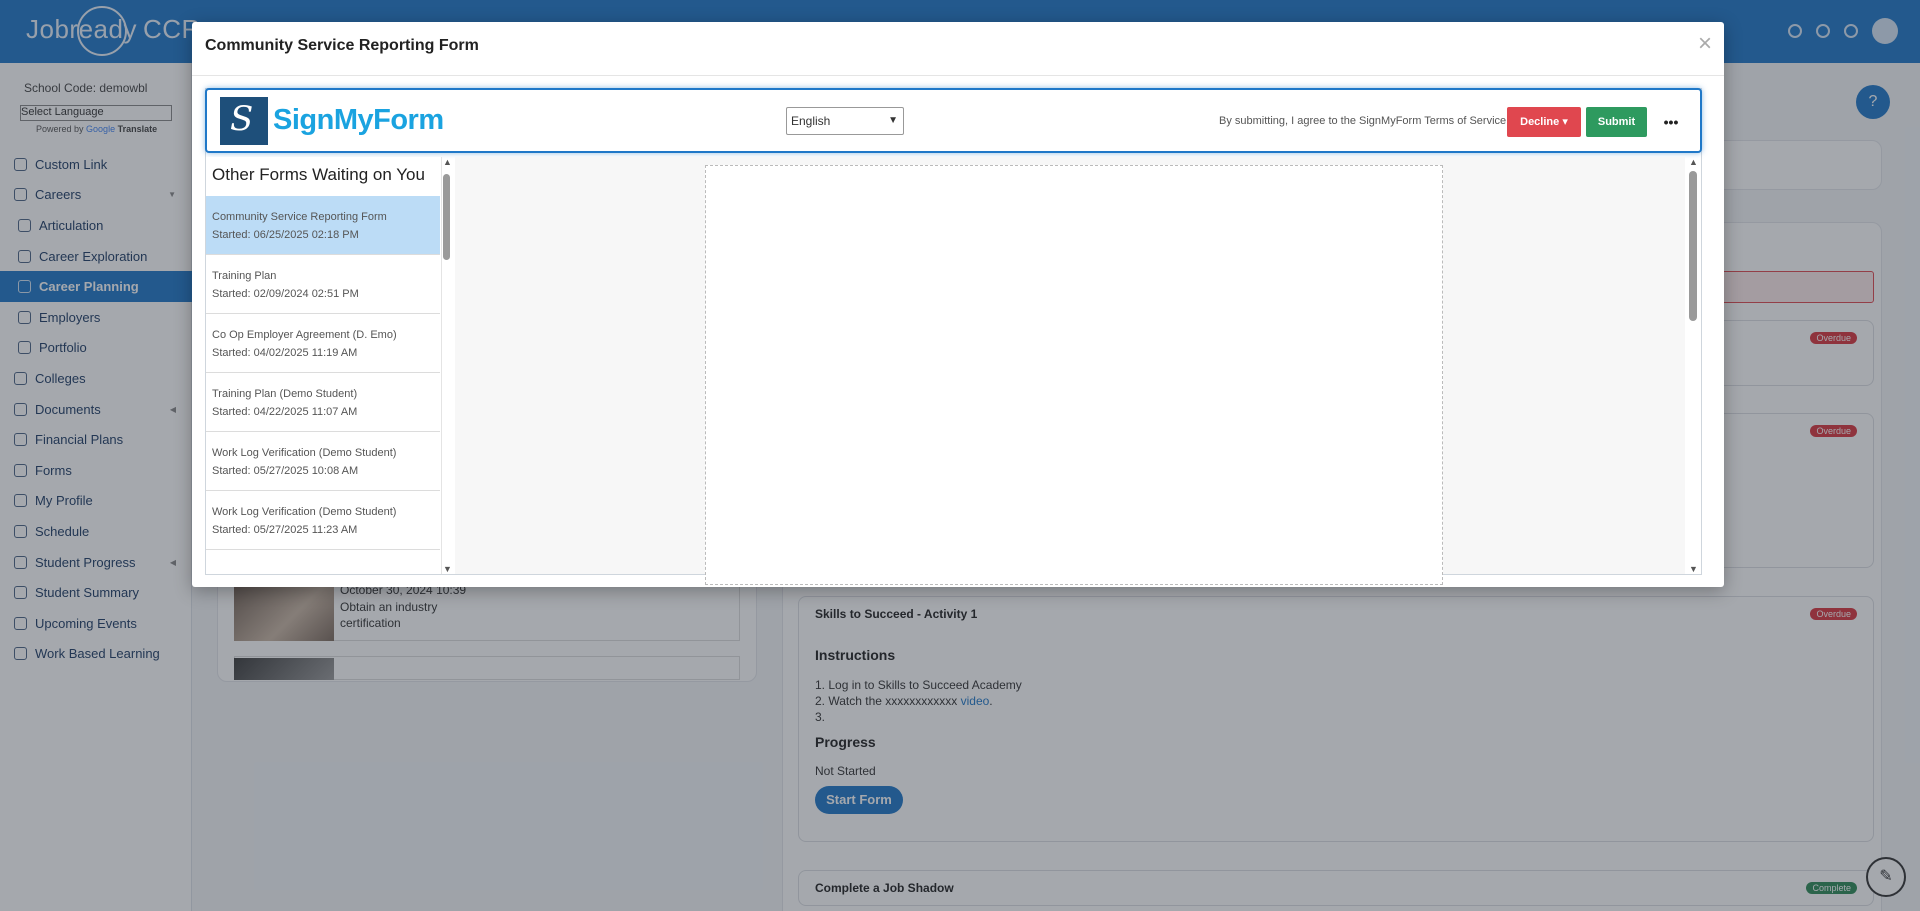 This screenshot has height=911, width=1920. What do you see at coordinates (1540, 122) in the screenshot?
I see `decline-label: Decline` at bounding box center [1540, 122].